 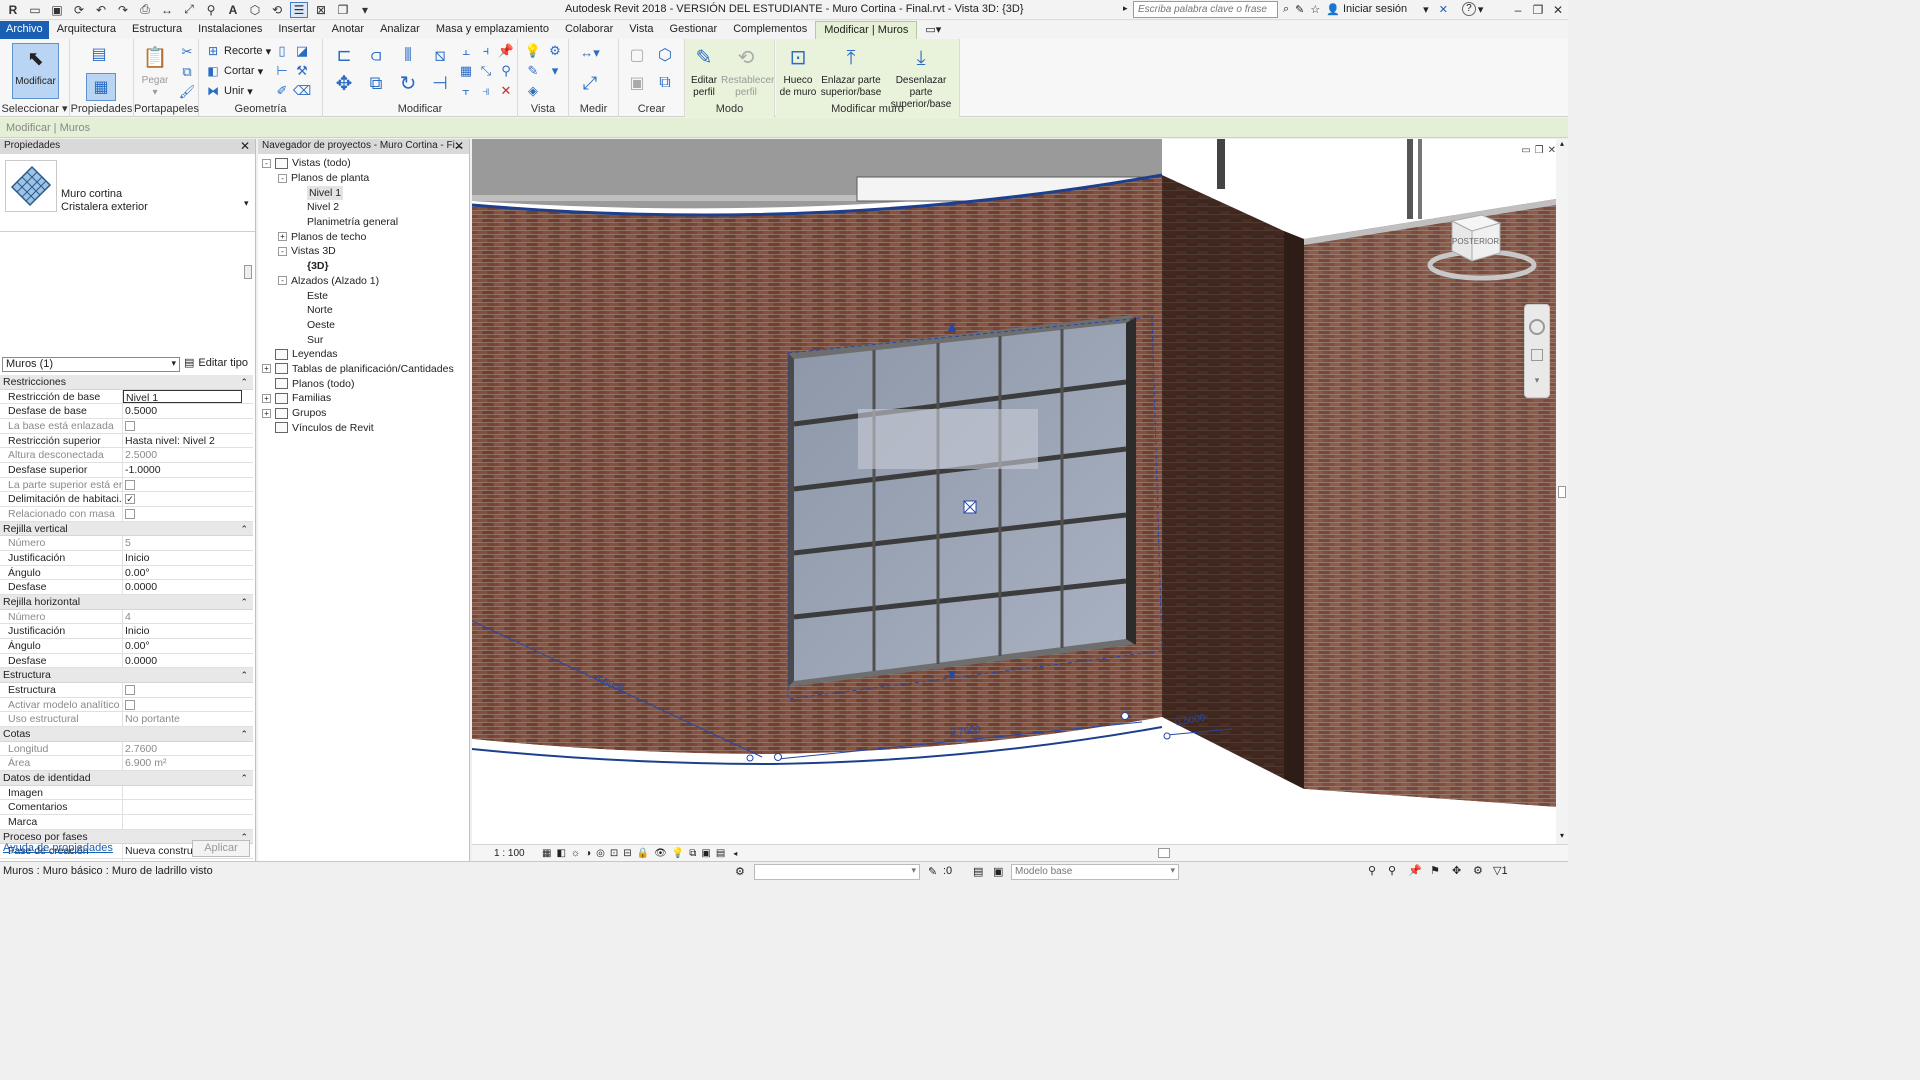 I want to click on browser-node: Planimetría general, so click(x=363, y=222).